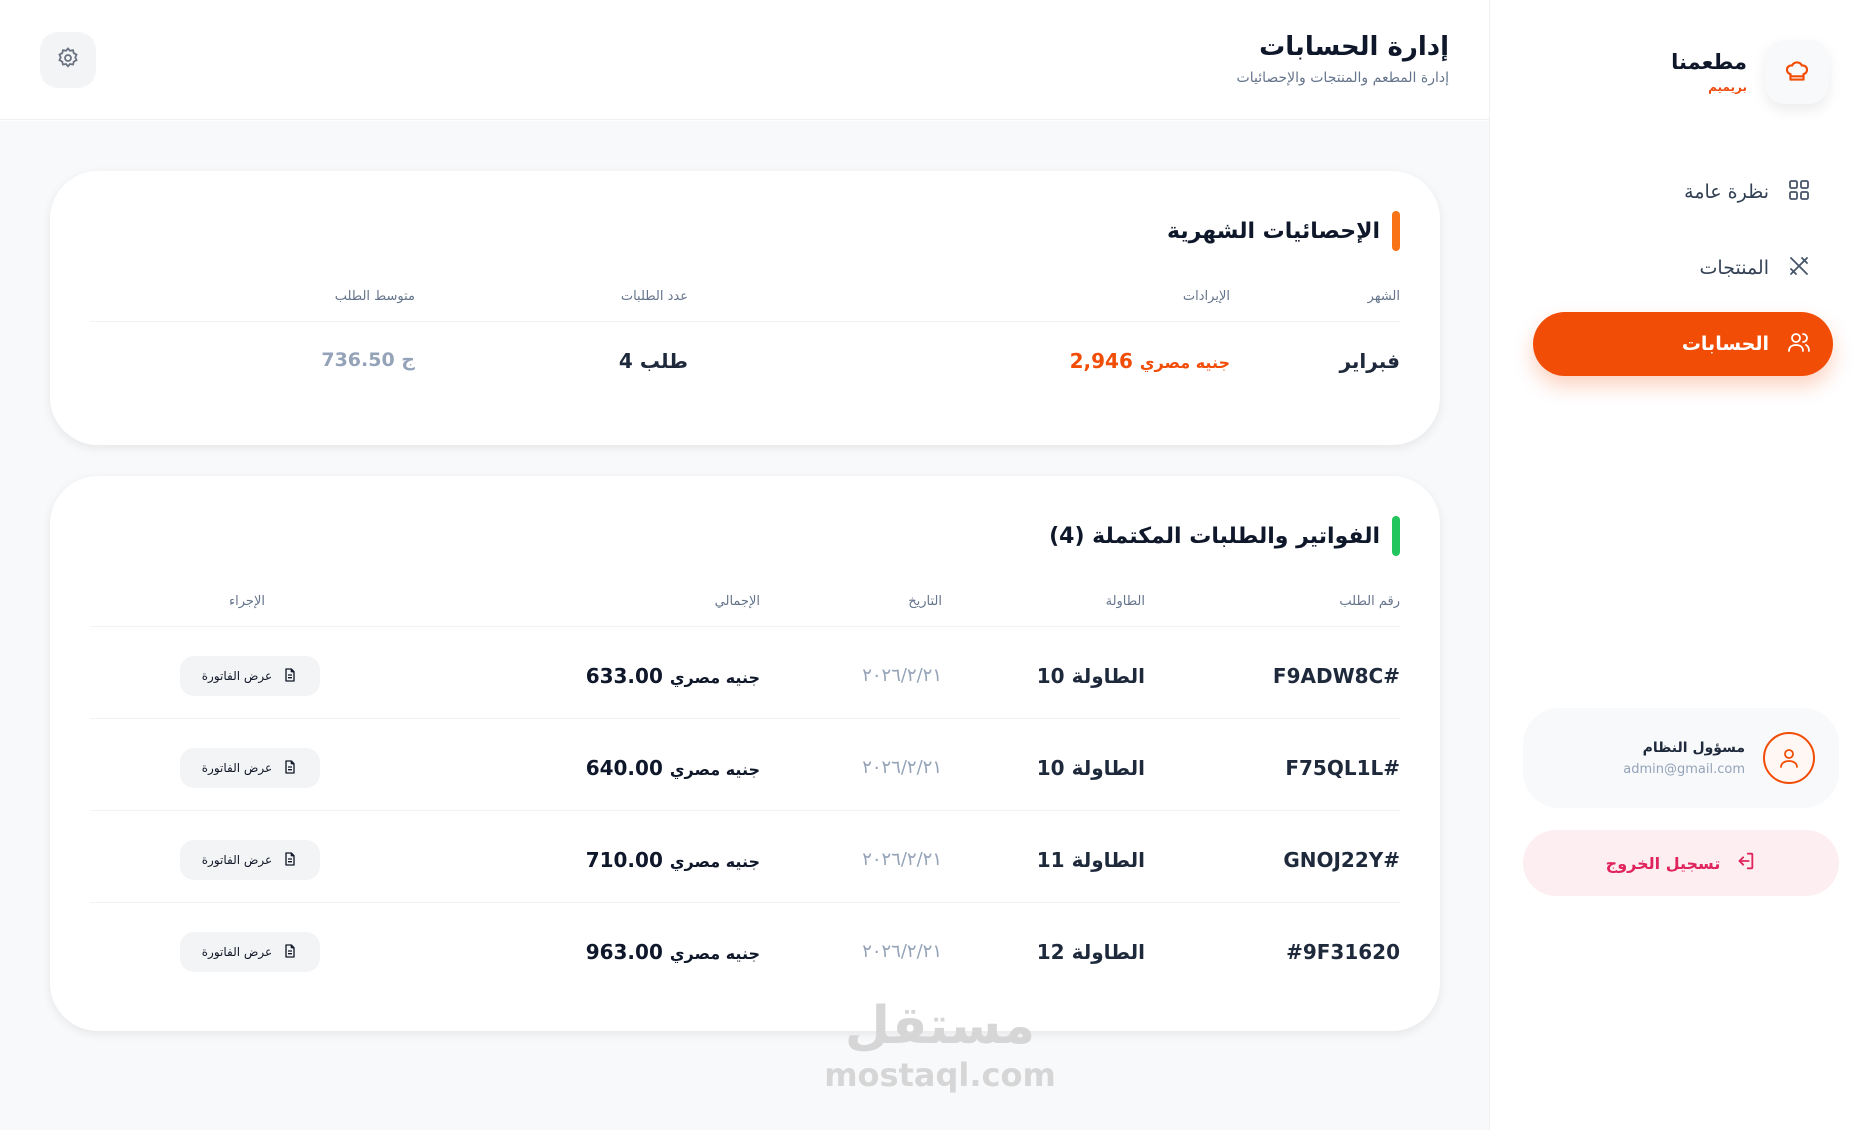 This screenshot has width=1863, height=1130. What do you see at coordinates (1726, 192) in the screenshot?
I see `sidebar-item-label: نظرة عامة` at bounding box center [1726, 192].